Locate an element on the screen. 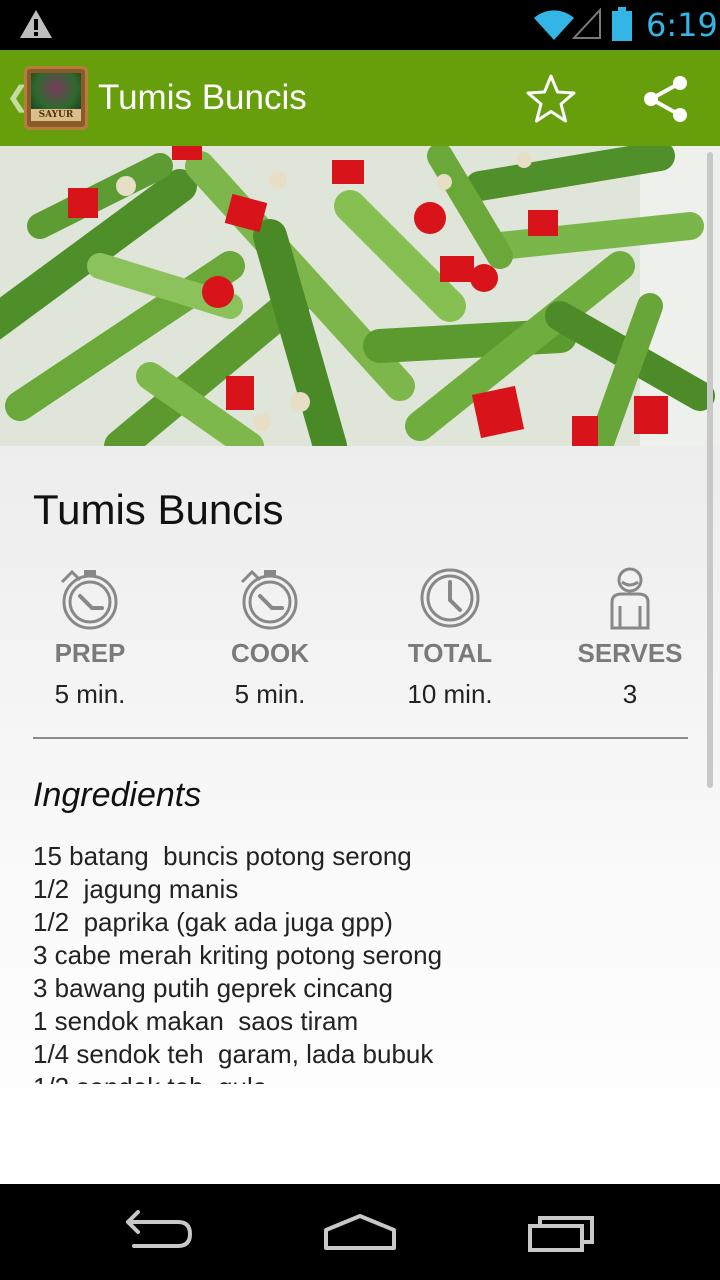 This screenshot has width=720, height=1280. recipe-title: Tumis Buncis is located at coordinates (158, 509).